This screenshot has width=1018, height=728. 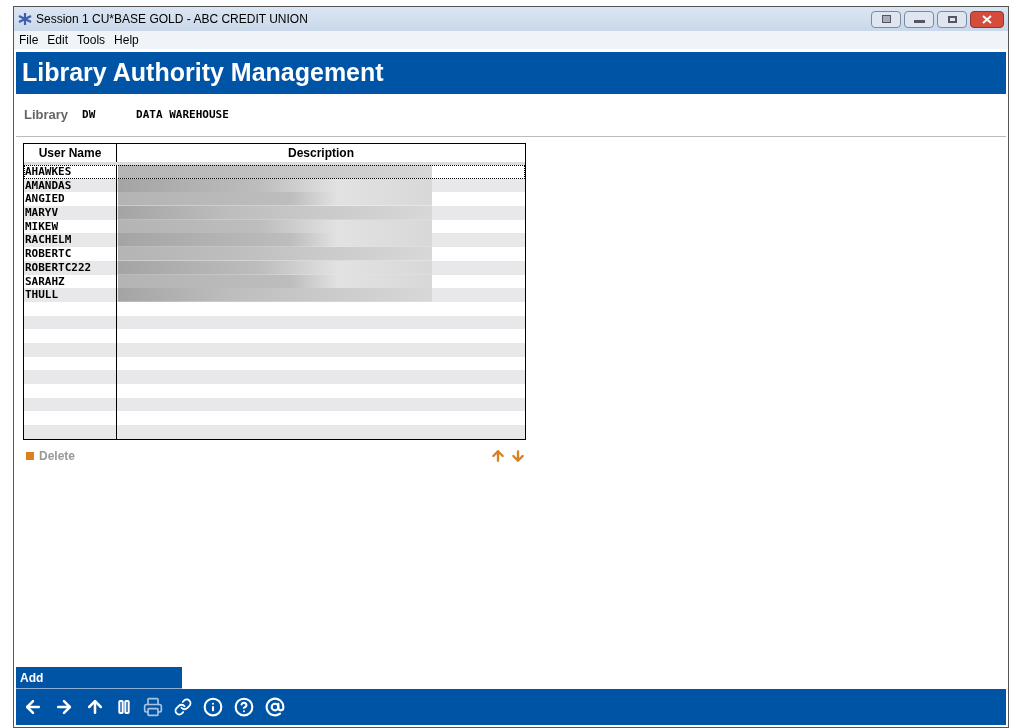 I want to click on close-icon, so click(x=987, y=19).